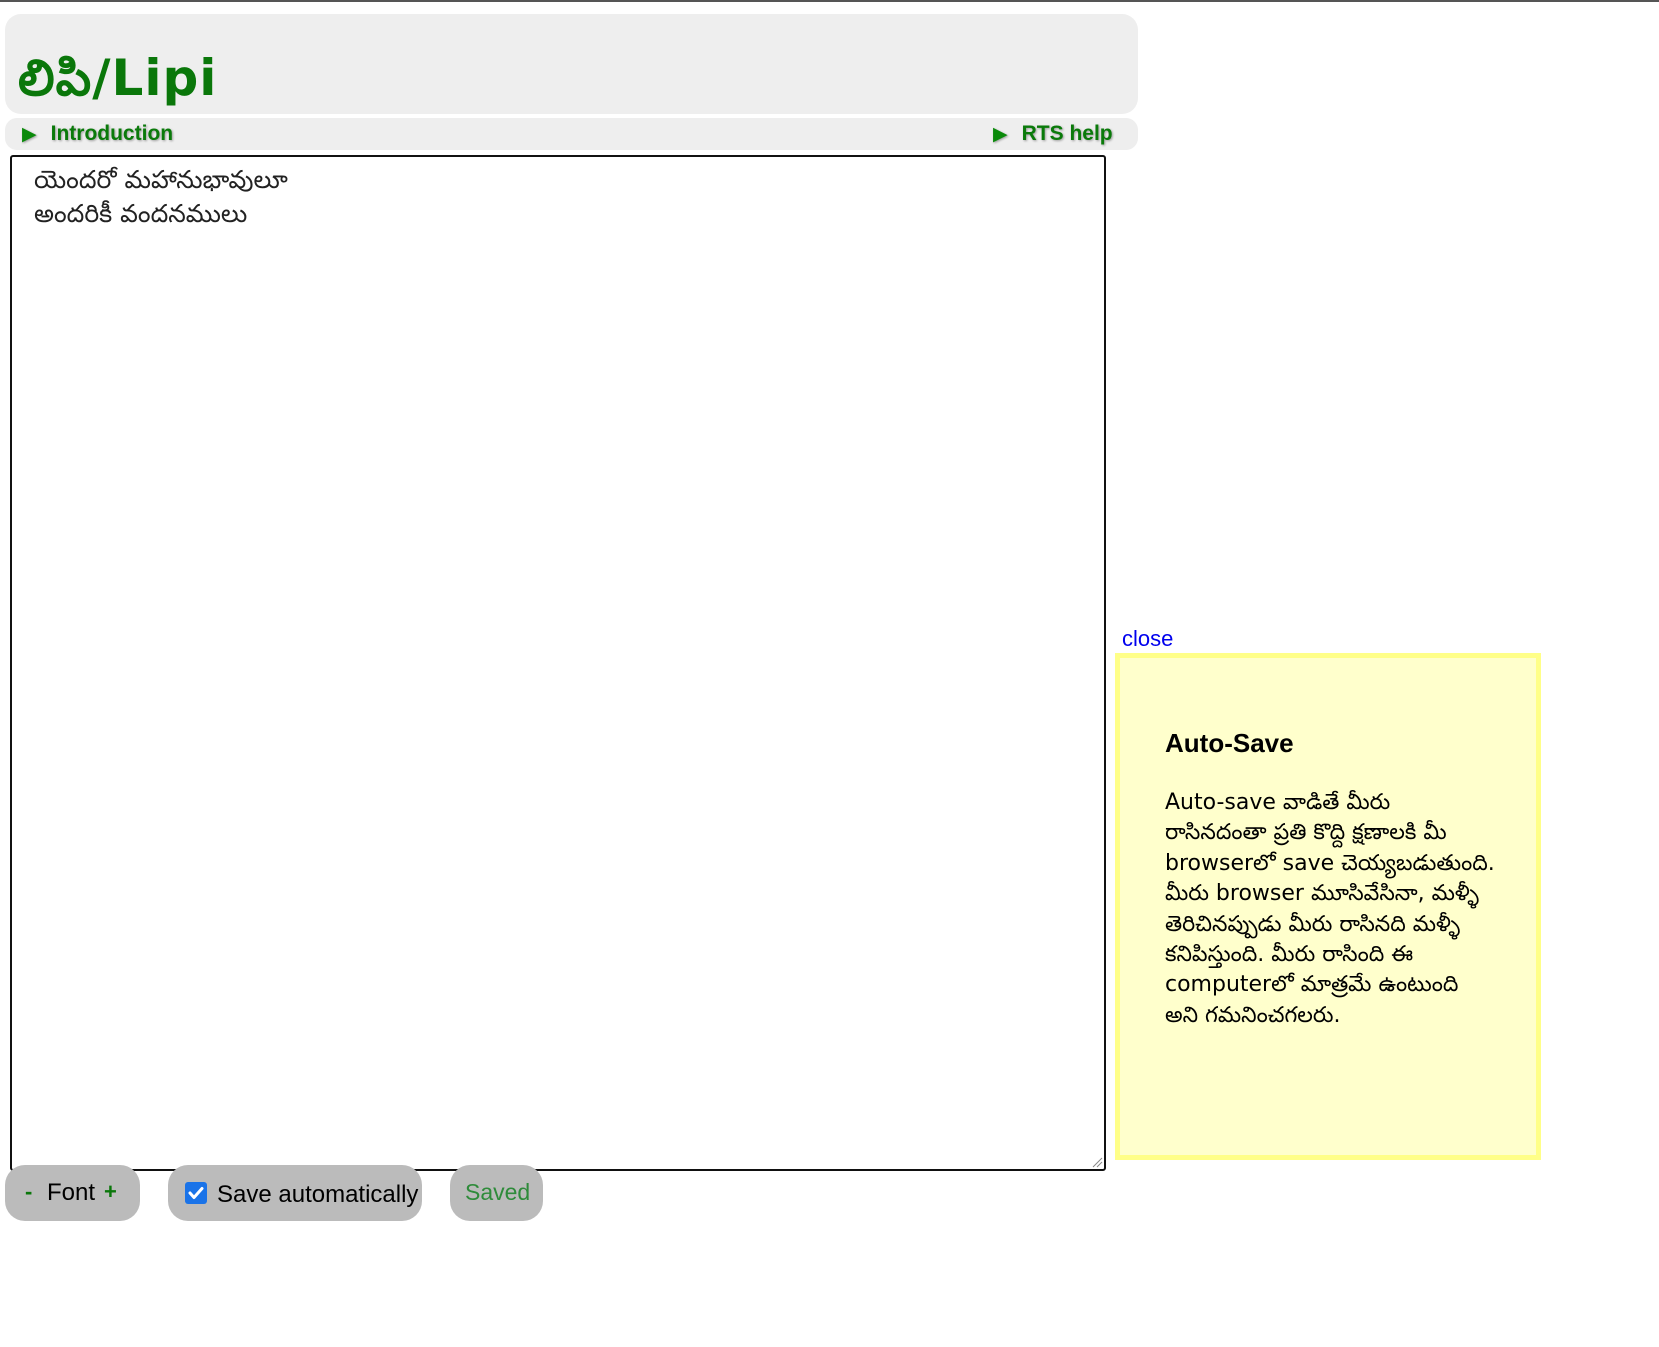 This screenshot has height=1347, width=1659. I want to click on font-size-control: - Font +, so click(72, 1193).